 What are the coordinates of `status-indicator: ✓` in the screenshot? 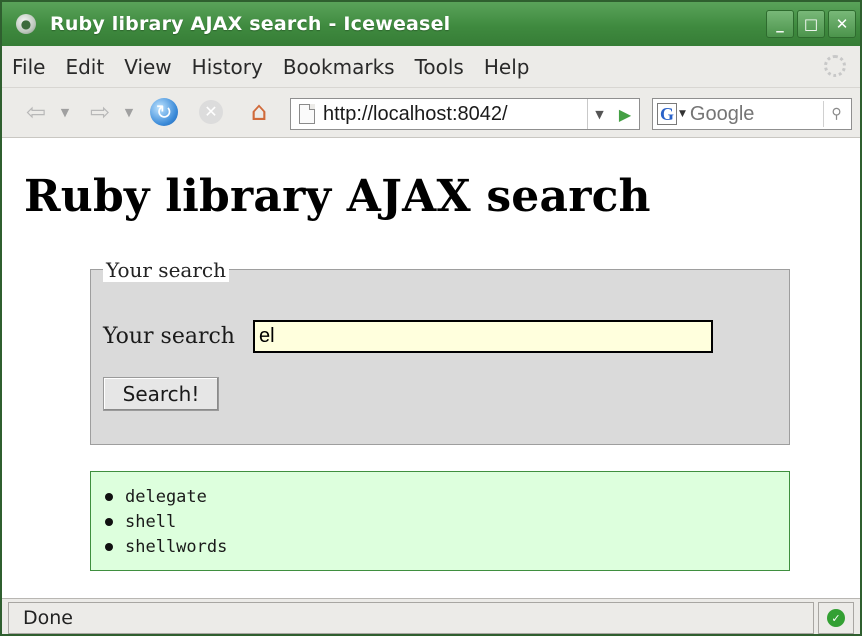 It's located at (836, 618).